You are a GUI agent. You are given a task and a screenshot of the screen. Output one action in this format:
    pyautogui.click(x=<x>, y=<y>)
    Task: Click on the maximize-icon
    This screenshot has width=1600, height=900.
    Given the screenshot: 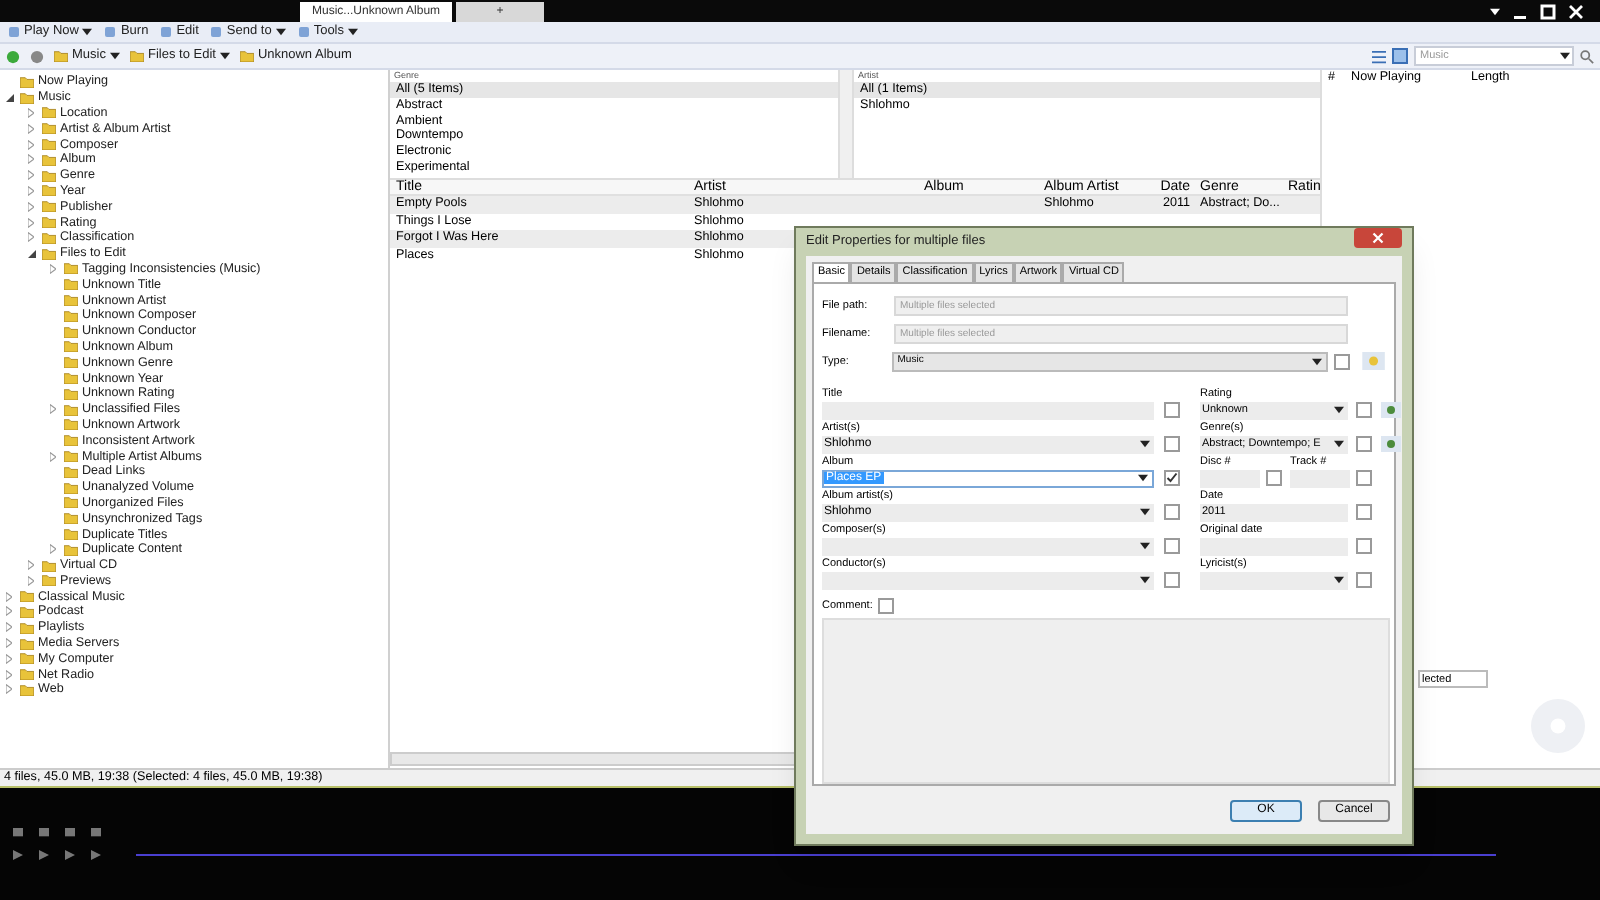 What is the action you would take?
    pyautogui.click(x=1548, y=11)
    